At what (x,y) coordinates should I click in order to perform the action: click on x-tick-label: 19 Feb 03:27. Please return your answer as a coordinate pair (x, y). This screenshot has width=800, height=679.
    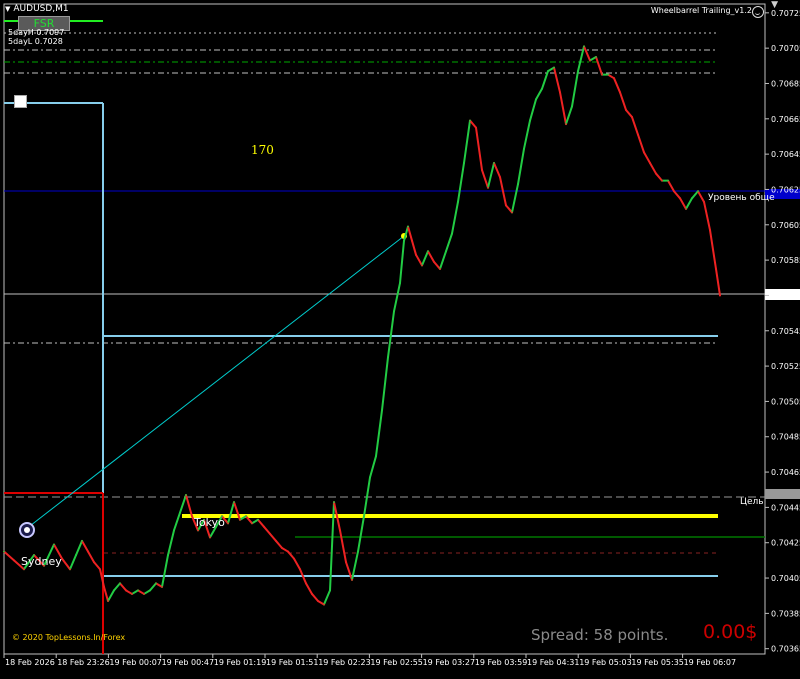
    Looking at the image, I should click on (449, 662).